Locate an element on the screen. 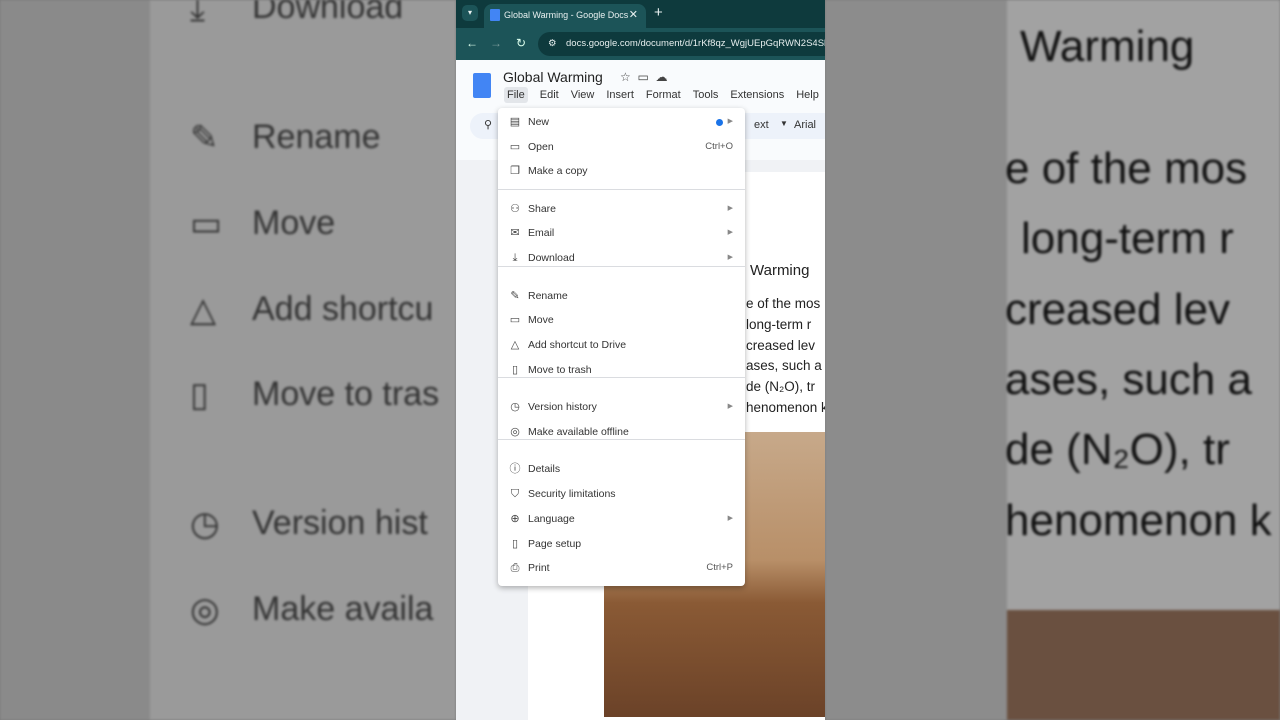 The image size is (1280, 720). docs-logo-icon is located at coordinates (482, 85).